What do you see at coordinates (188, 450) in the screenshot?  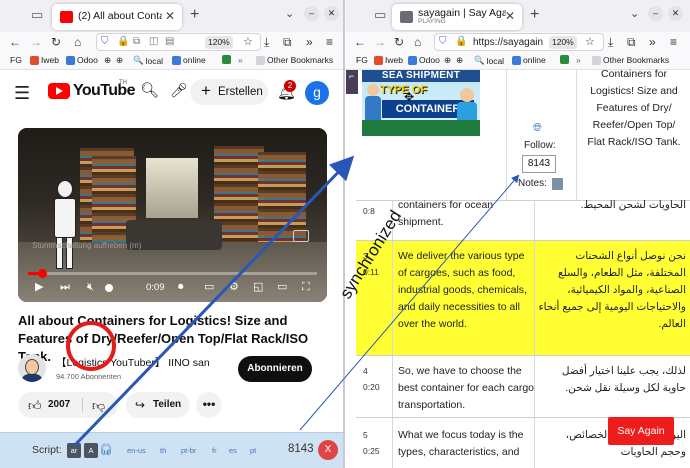 I see `lang-pt-br: pt-br` at bounding box center [188, 450].